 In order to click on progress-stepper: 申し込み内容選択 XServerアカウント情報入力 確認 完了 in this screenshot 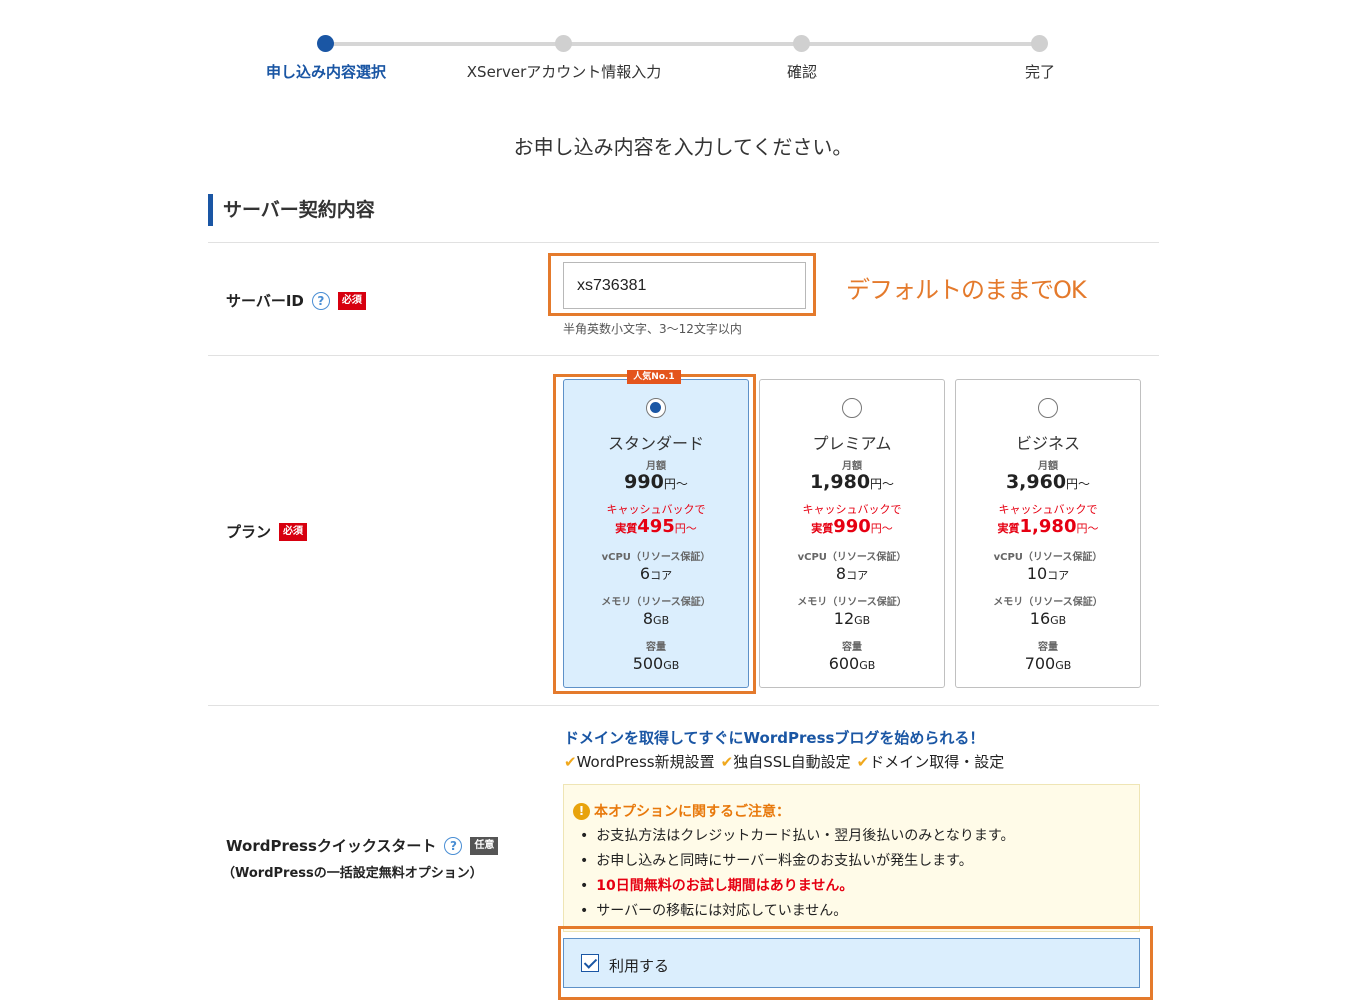, I will do `click(683, 45)`.